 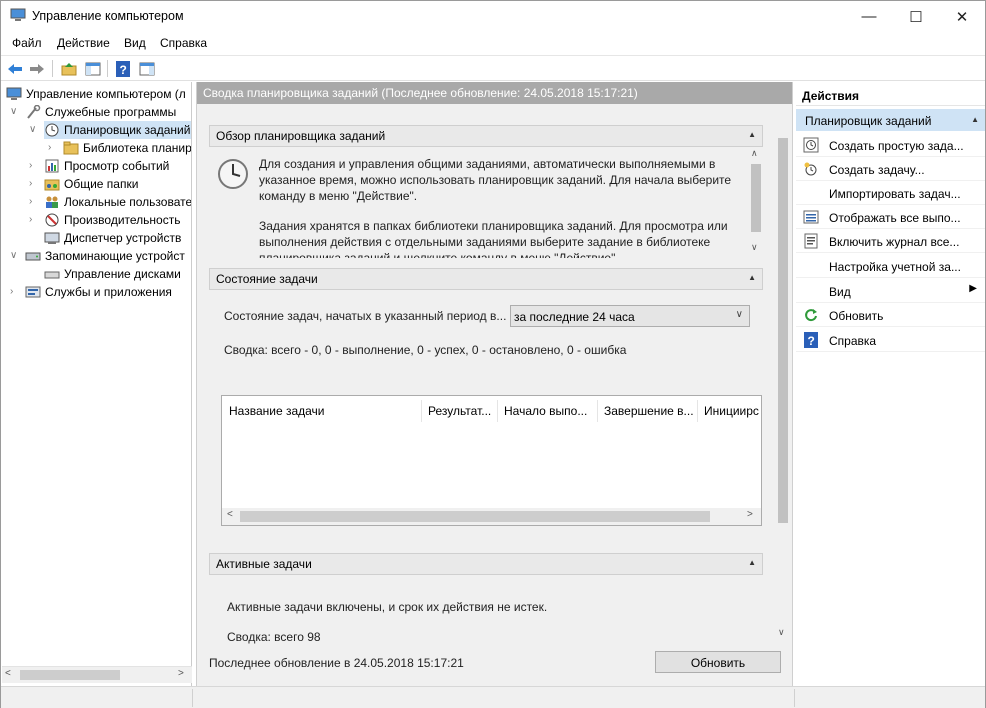 I want to click on tree-horizontal-scrollbar: < >, so click(x=97, y=674).